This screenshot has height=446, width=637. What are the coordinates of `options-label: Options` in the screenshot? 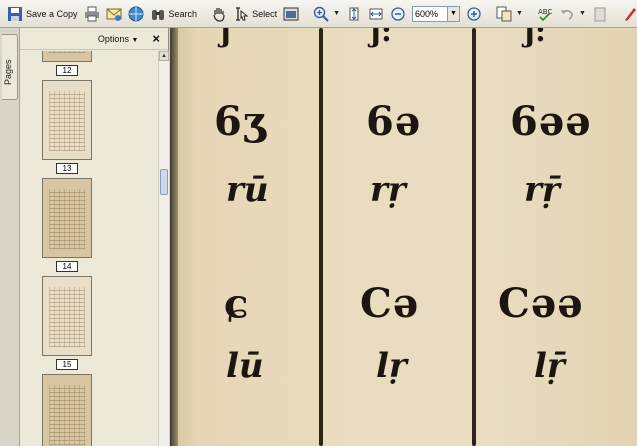 It's located at (113, 38).